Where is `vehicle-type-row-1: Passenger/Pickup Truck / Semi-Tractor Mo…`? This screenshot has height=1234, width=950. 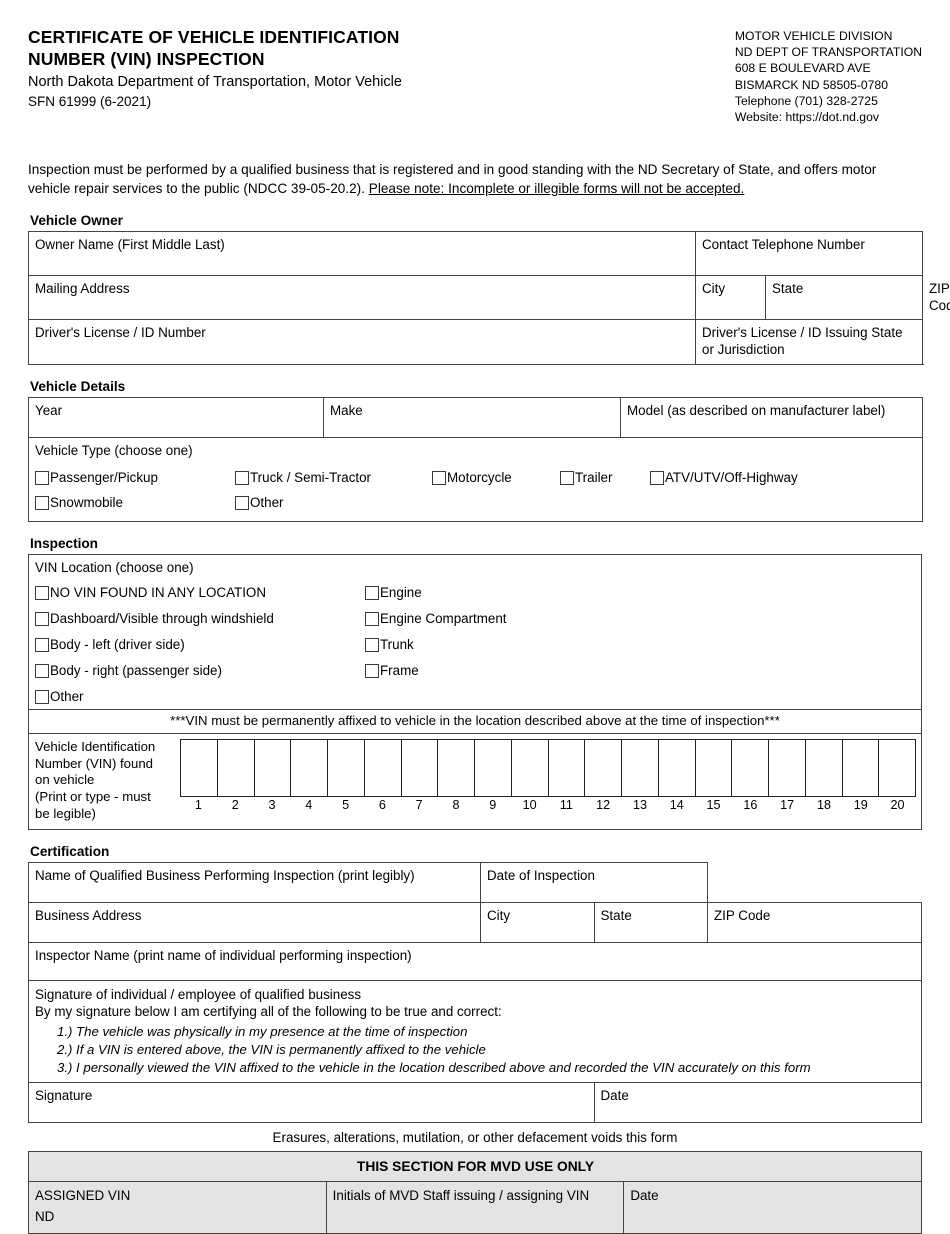
vehicle-type-row-1: Passenger/Pickup Truck / Semi-Tractor Mo… is located at coordinates (476, 477).